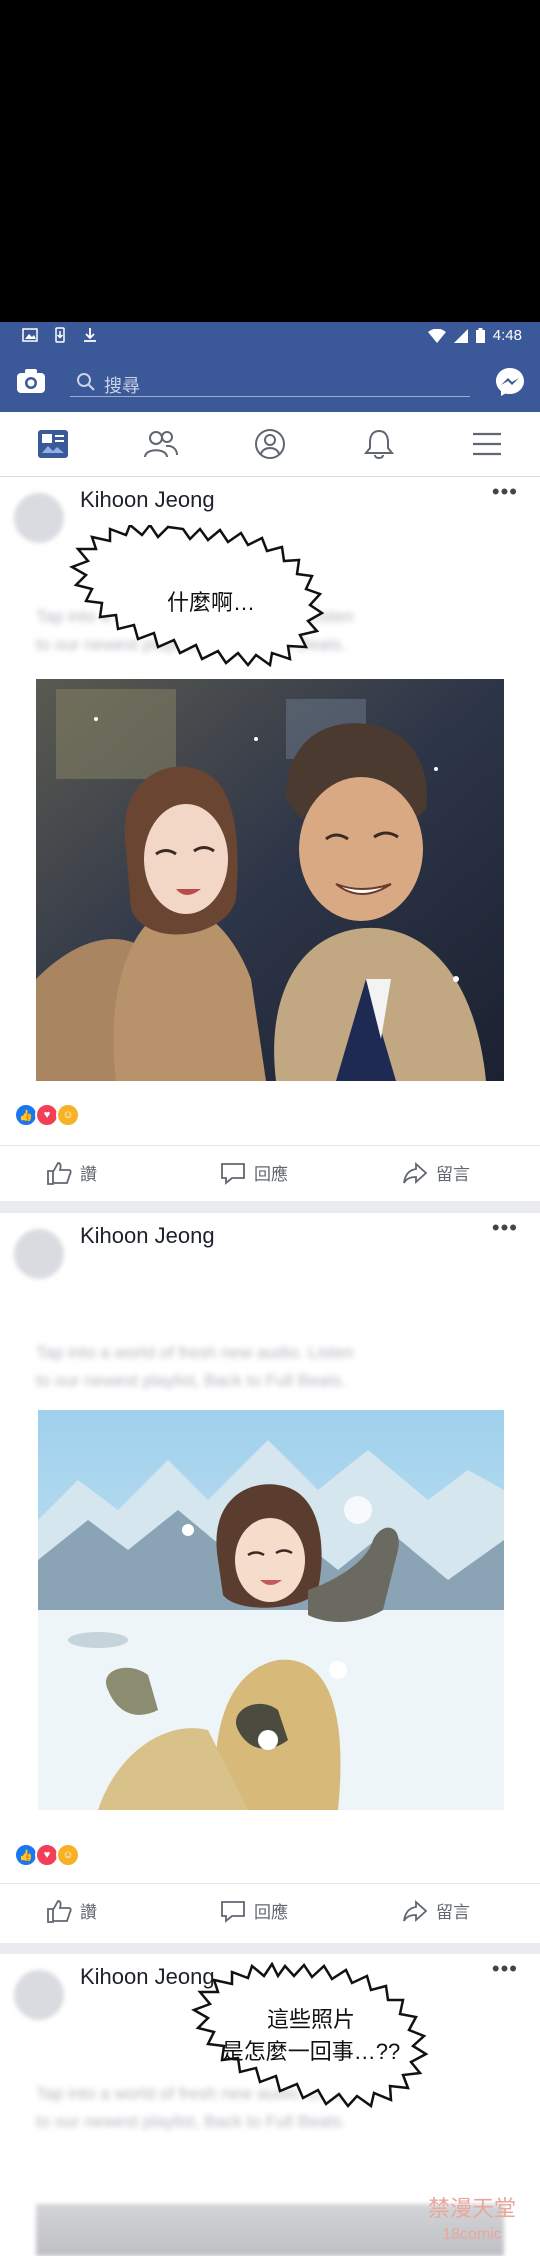  I want to click on battery-icon, so click(480, 335).